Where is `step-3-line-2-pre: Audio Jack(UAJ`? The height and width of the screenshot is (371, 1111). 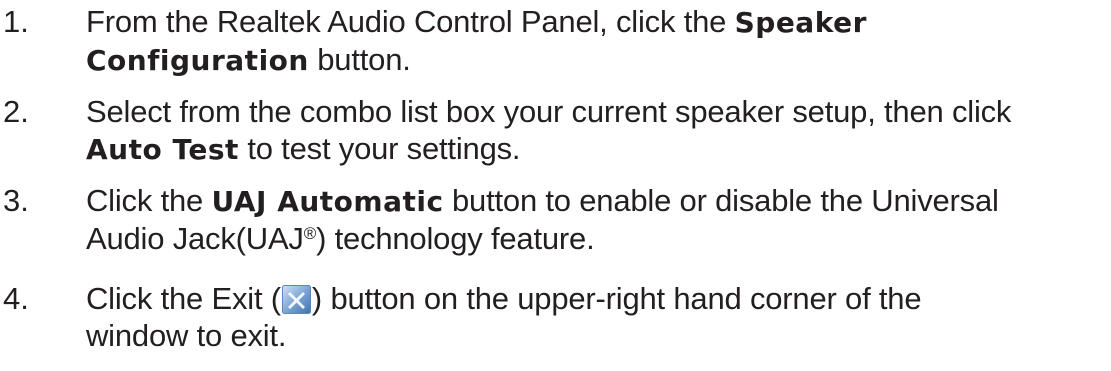
step-3-line-2-pre: Audio Jack(UAJ is located at coordinates (195, 238).